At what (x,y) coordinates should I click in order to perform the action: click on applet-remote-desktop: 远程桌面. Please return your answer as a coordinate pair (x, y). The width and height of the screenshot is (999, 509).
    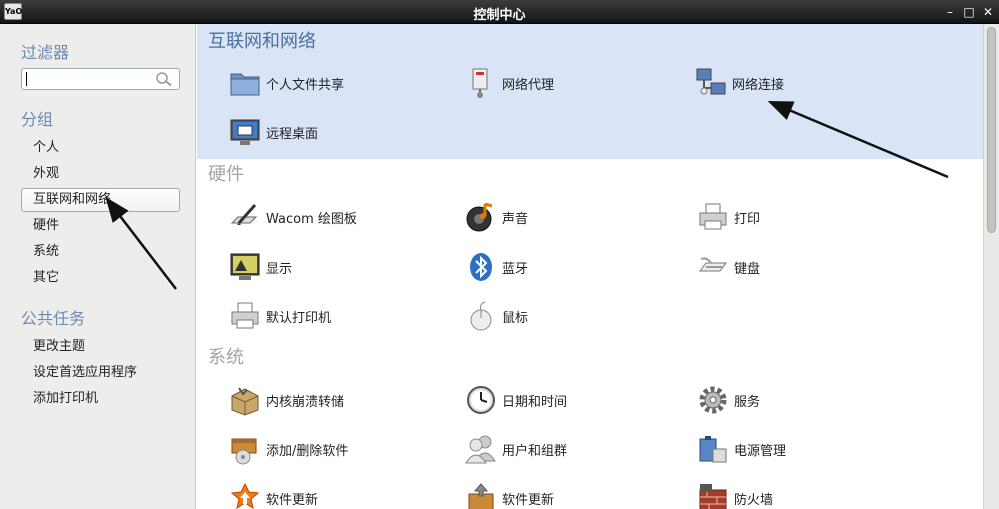
    Looking at the image, I should click on (273, 132).